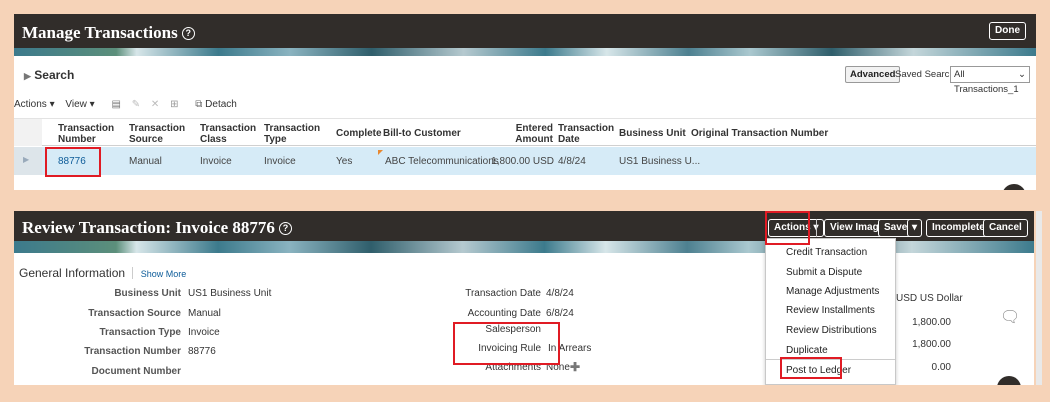  What do you see at coordinates (145, 161) in the screenshot?
I see `cell-source: Manual` at bounding box center [145, 161].